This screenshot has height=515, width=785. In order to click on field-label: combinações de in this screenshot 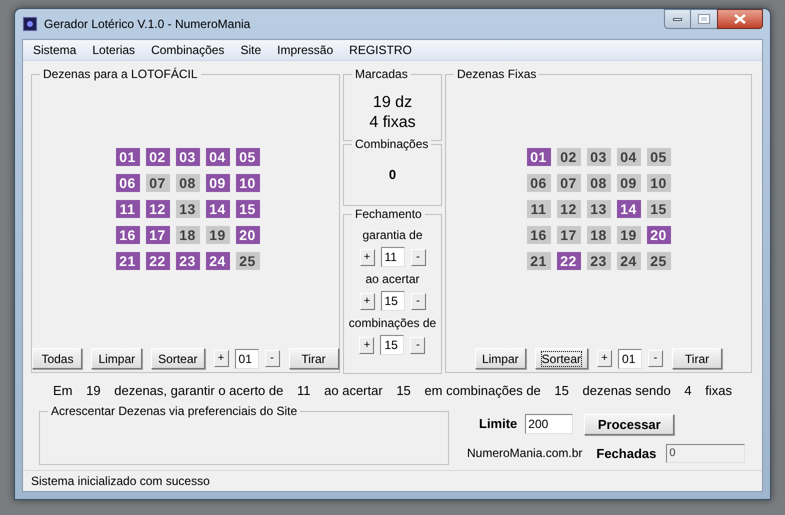, I will do `click(392, 323)`.